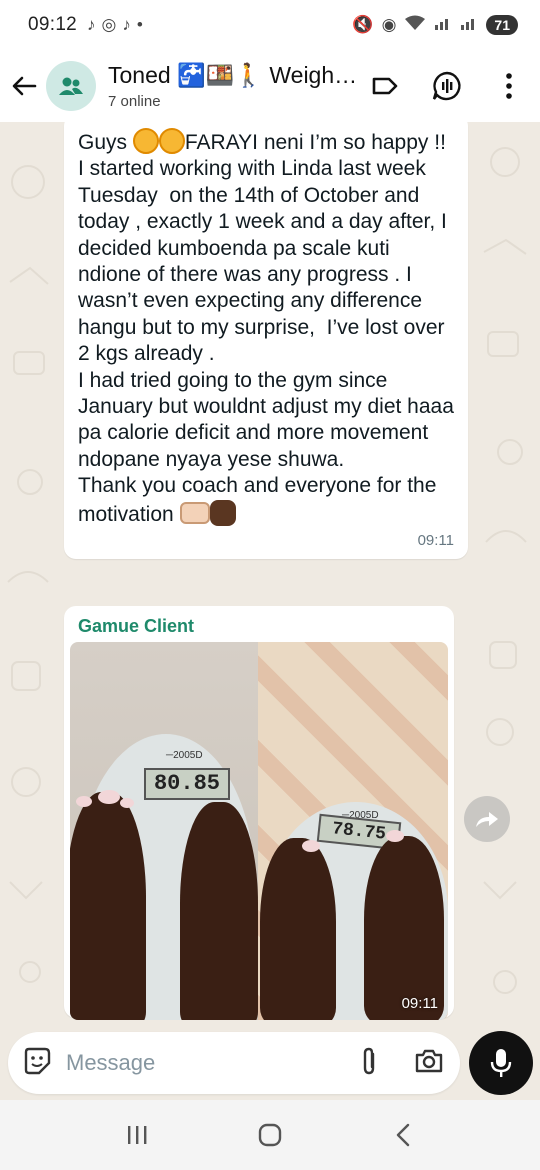 This screenshot has width=540, height=1170. I want to click on nav-back-icon, so click(403, 1135).